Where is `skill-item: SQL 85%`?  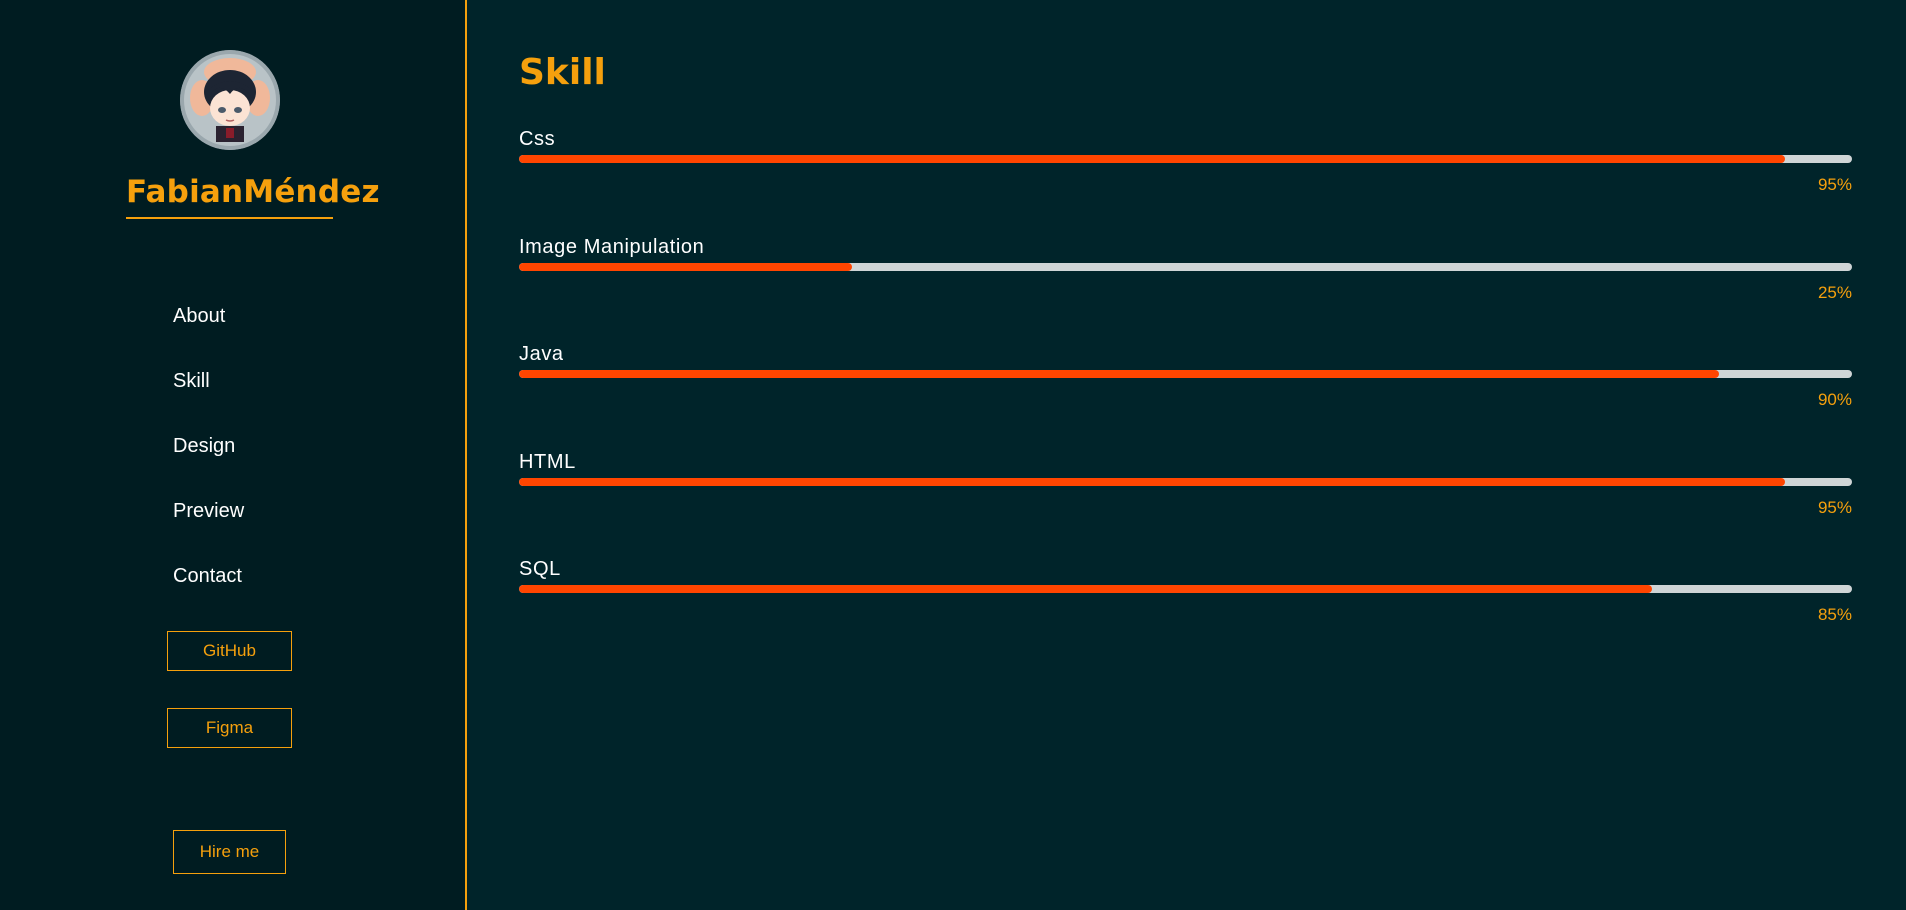
skill-item: SQL 85% is located at coordinates (1185, 593).